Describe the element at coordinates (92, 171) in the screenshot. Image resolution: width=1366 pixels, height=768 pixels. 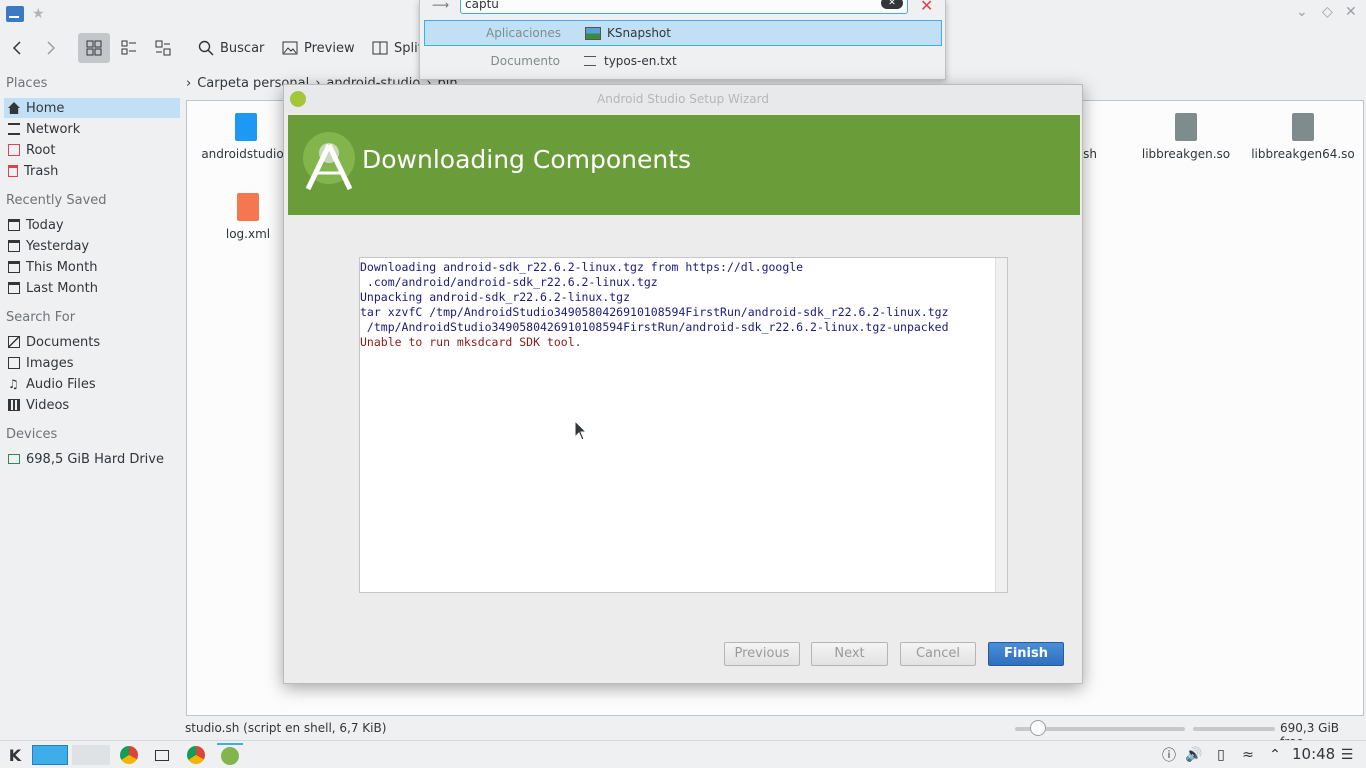
I see `place-trash: Trash` at that location.